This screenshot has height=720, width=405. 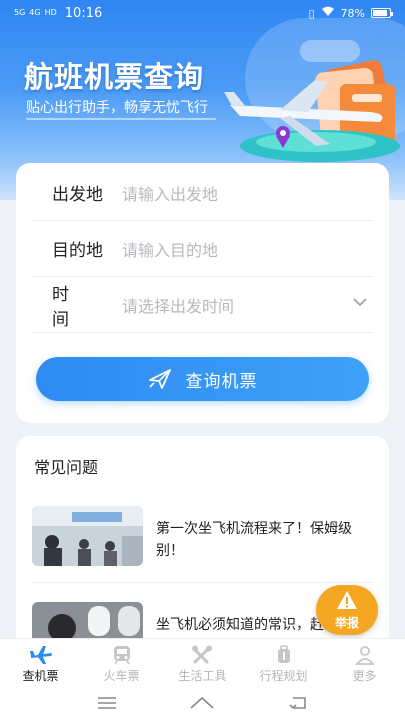 What do you see at coordinates (178, 305) in the screenshot?
I see `date-picker: 请选择出发时间` at bounding box center [178, 305].